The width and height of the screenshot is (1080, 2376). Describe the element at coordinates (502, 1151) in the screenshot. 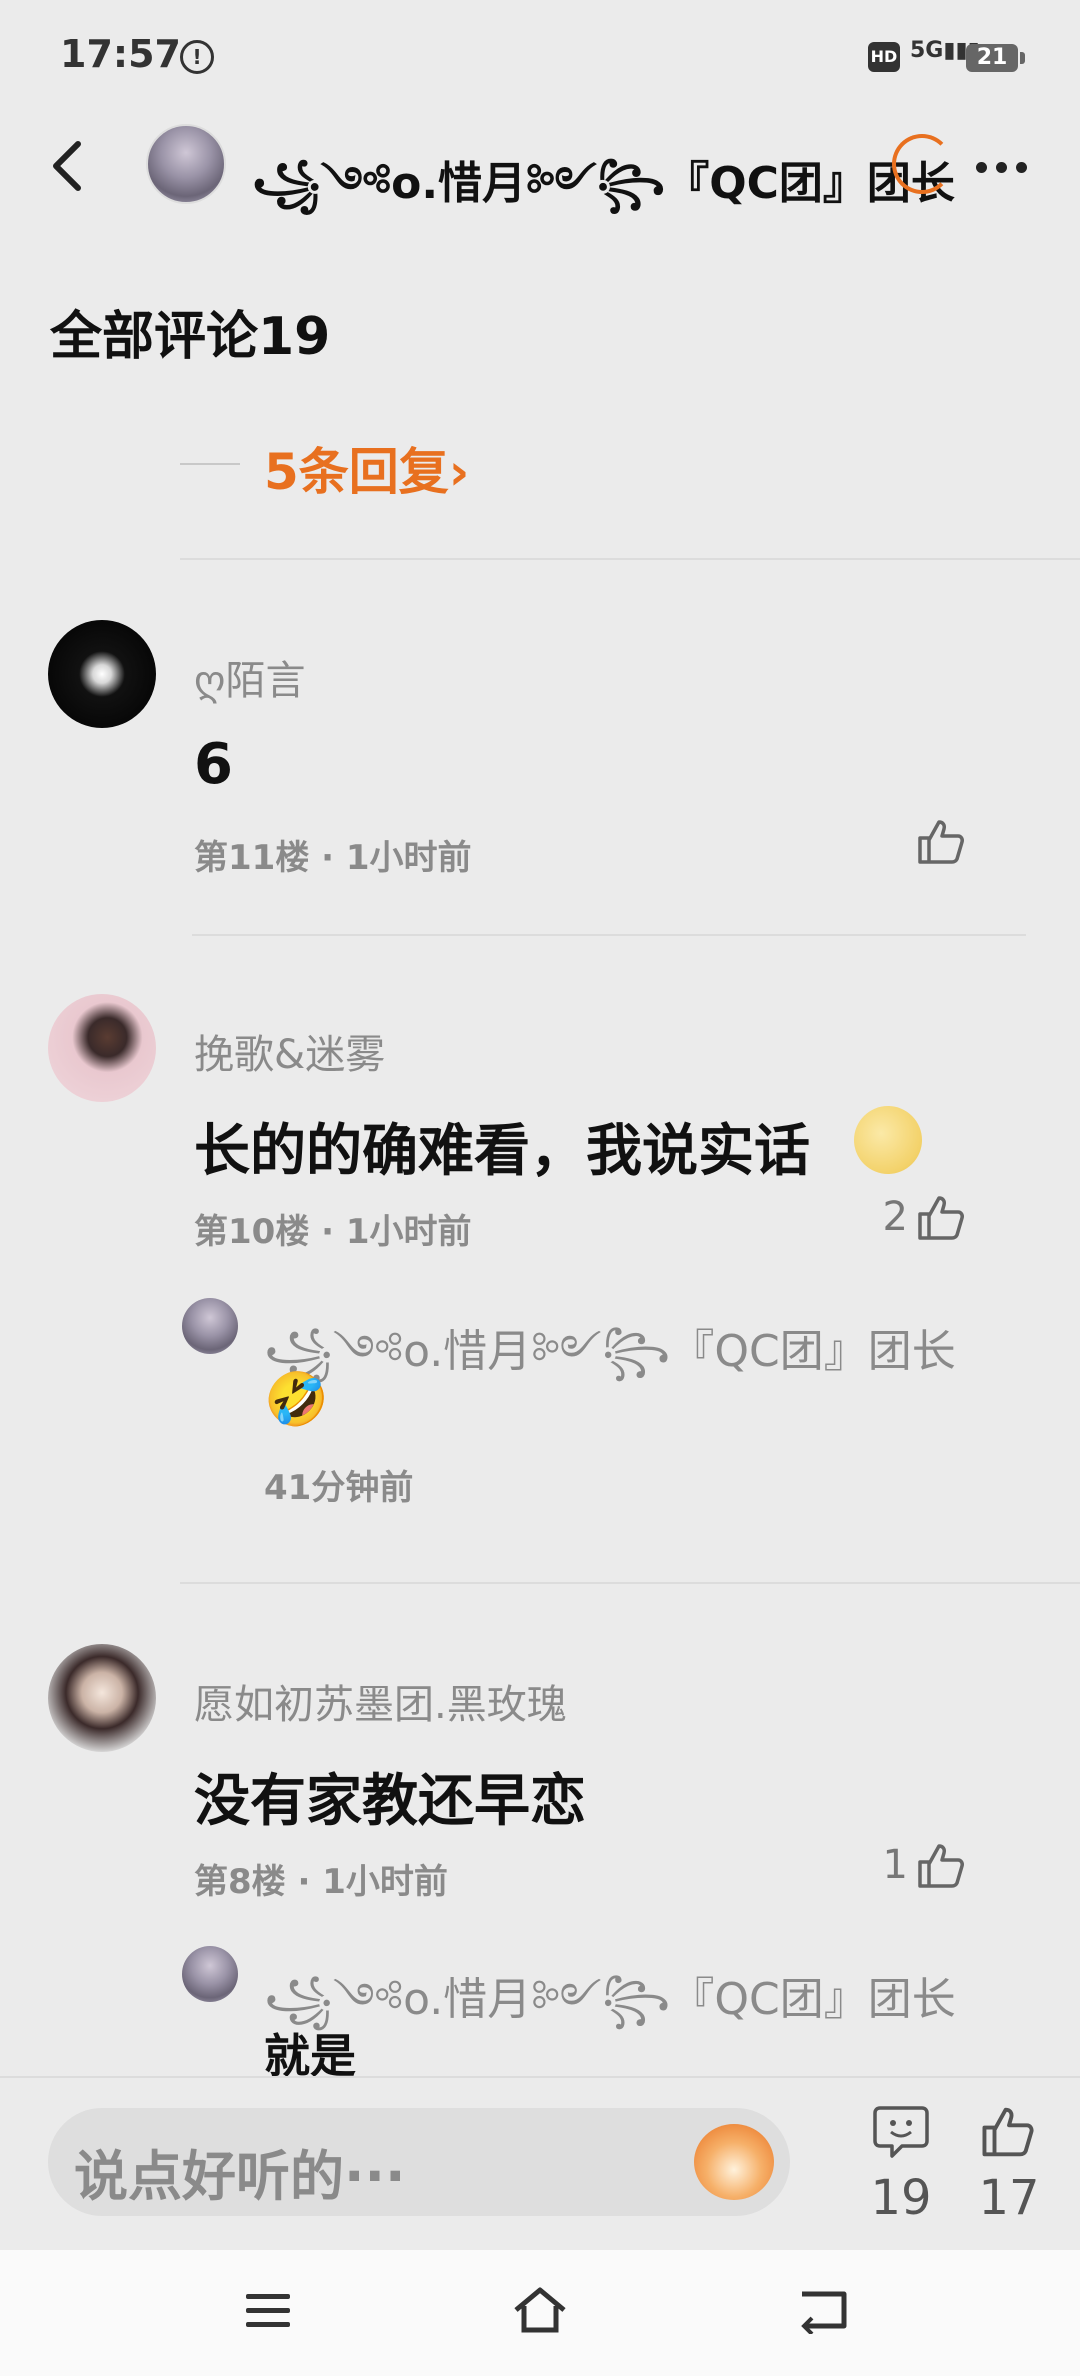

I see `comment-content: 长的的确难看，我说实话` at that location.